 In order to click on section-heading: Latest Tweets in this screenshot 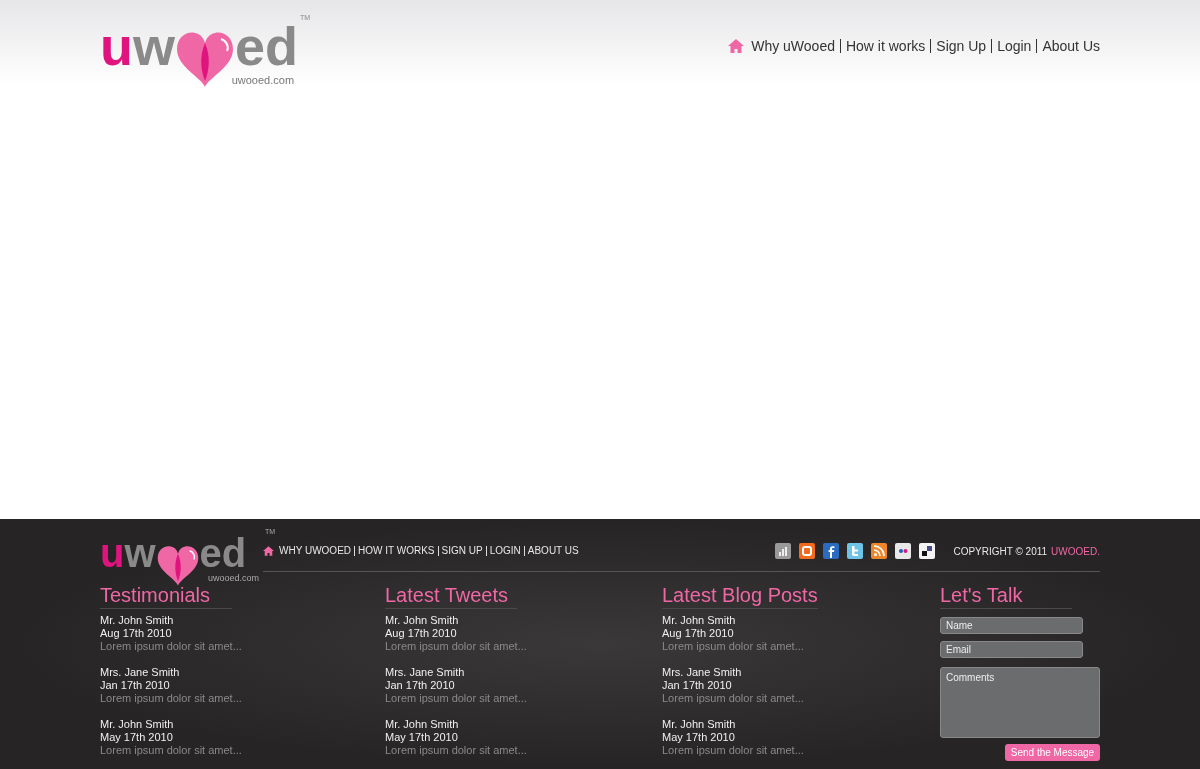, I will do `click(451, 596)`.